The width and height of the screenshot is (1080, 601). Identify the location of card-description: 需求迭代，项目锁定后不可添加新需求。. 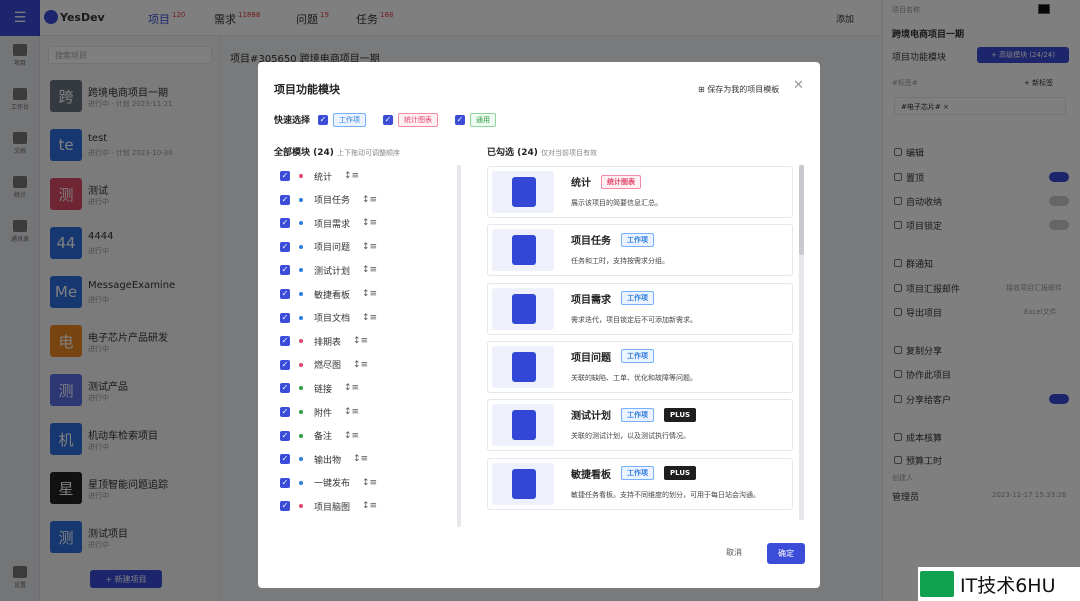
(634, 319).